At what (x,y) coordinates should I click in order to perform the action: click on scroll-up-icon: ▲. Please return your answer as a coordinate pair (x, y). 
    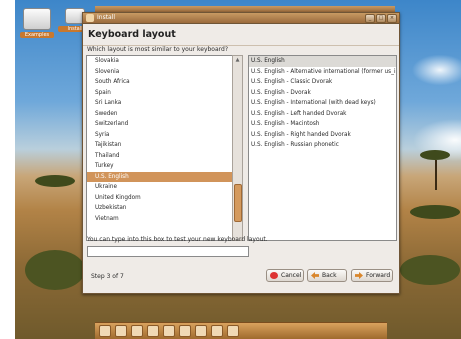
    Looking at the image, I should click on (237, 60).